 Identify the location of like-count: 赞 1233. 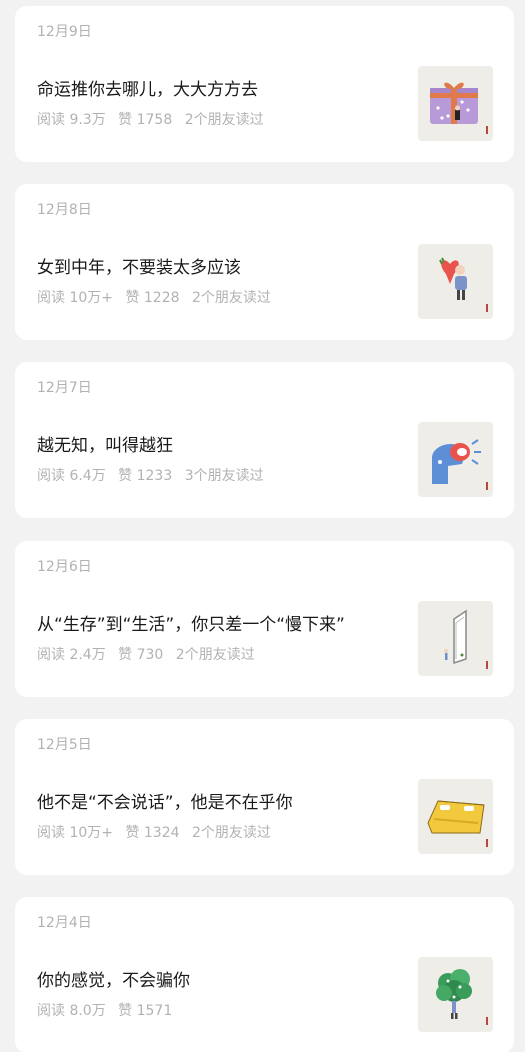
(145, 476).